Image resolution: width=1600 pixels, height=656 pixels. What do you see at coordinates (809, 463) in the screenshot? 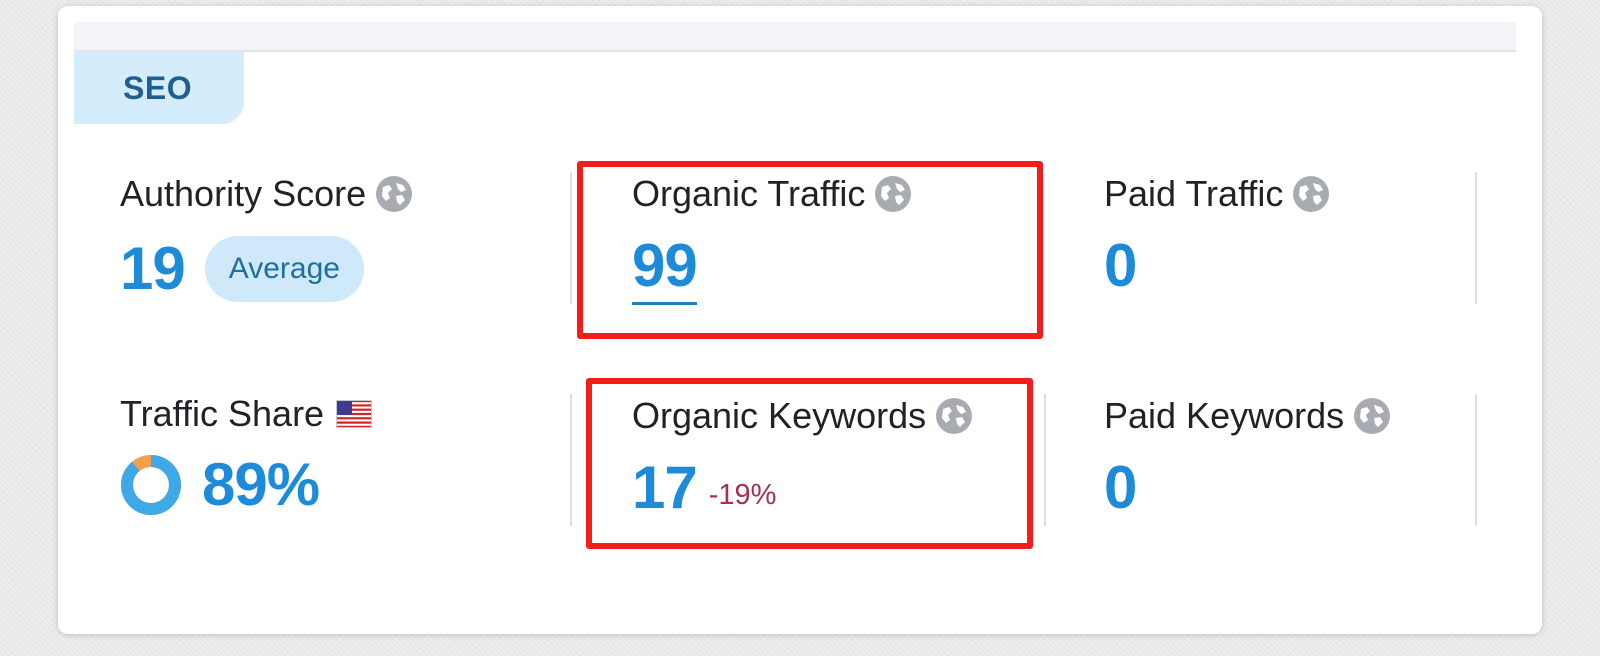
I see `organic-keywords-highlight-box` at bounding box center [809, 463].